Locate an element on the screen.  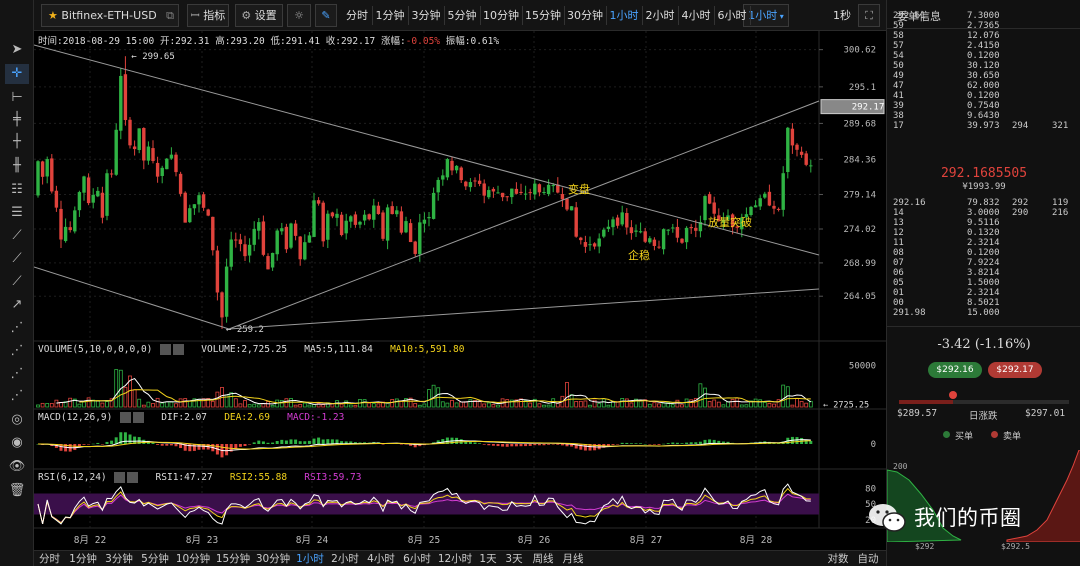
rsi-close-icon is located at coordinates (133, 477).